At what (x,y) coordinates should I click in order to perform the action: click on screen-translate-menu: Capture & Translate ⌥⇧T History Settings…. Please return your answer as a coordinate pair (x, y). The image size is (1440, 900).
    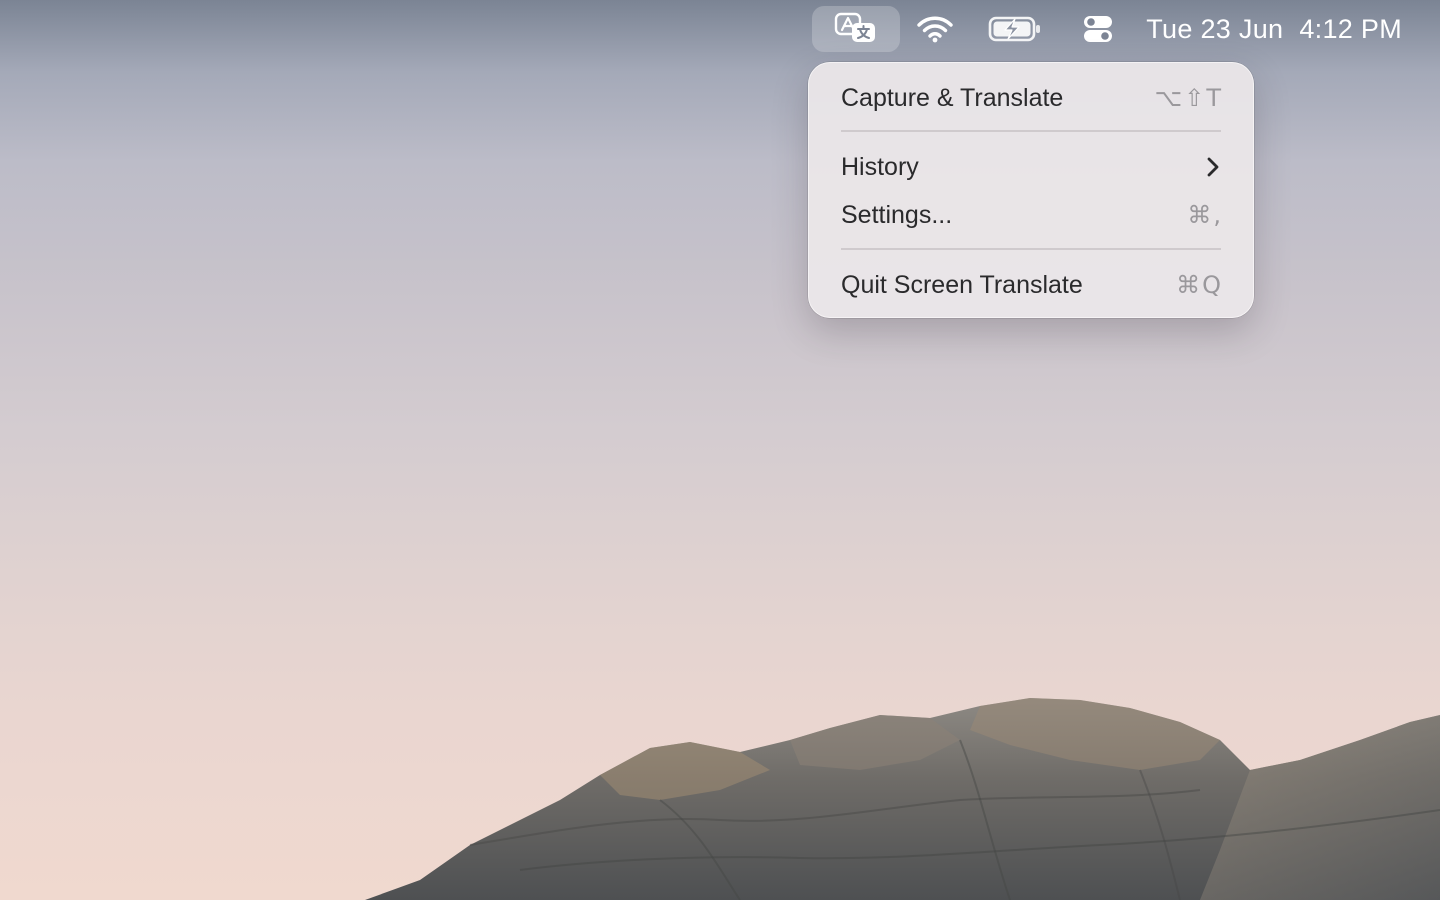
    Looking at the image, I should click on (1031, 190).